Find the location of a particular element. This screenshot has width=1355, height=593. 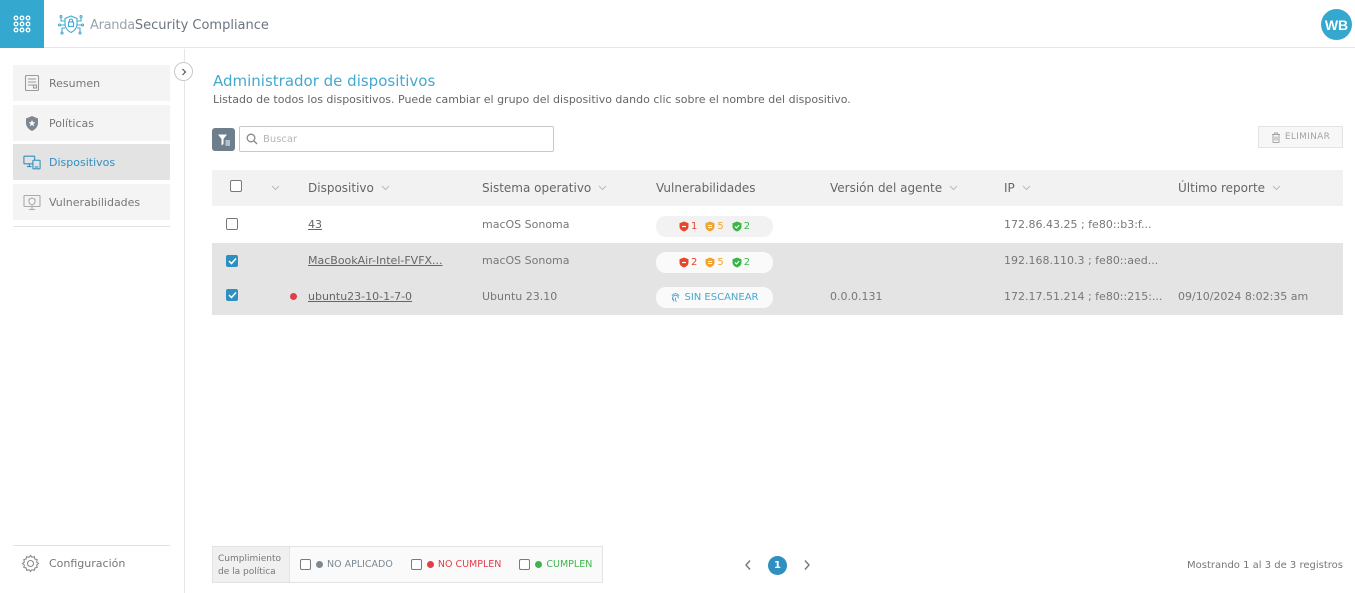

user-avatar: WB is located at coordinates (1336, 24).